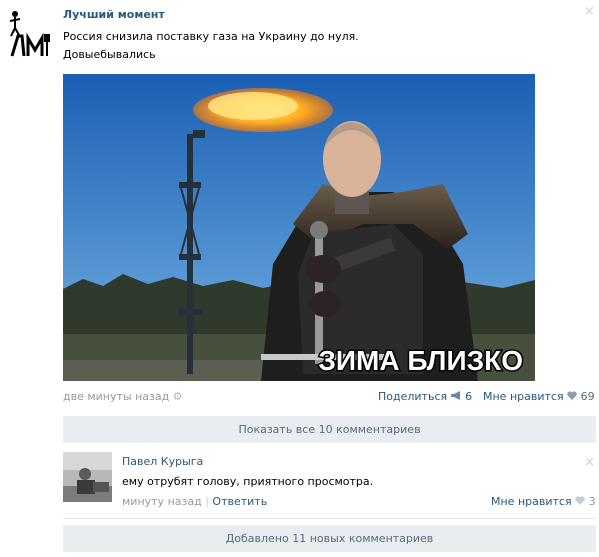 This screenshot has width=599, height=557. I want to click on post-text-line: Довыебывались, so click(109, 54).